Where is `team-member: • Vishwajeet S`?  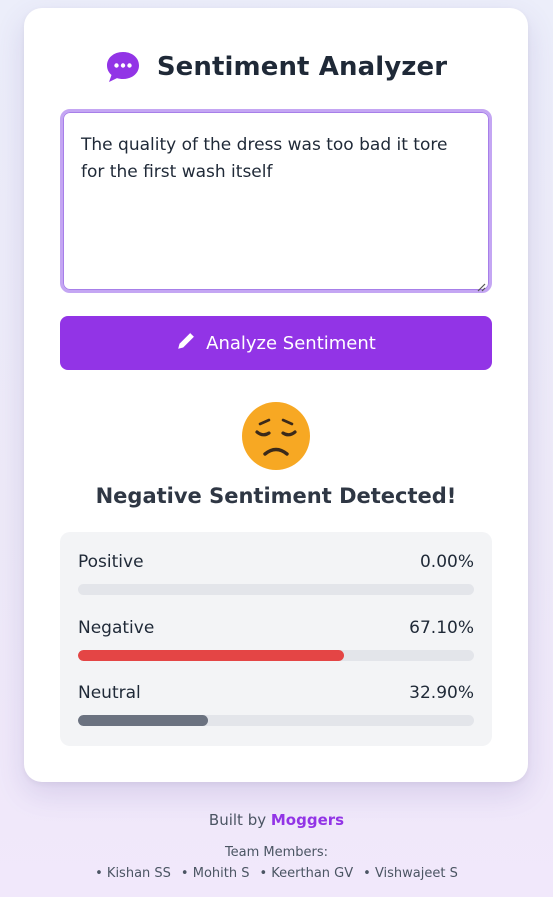 team-member: • Vishwajeet S is located at coordinates (410, 873).